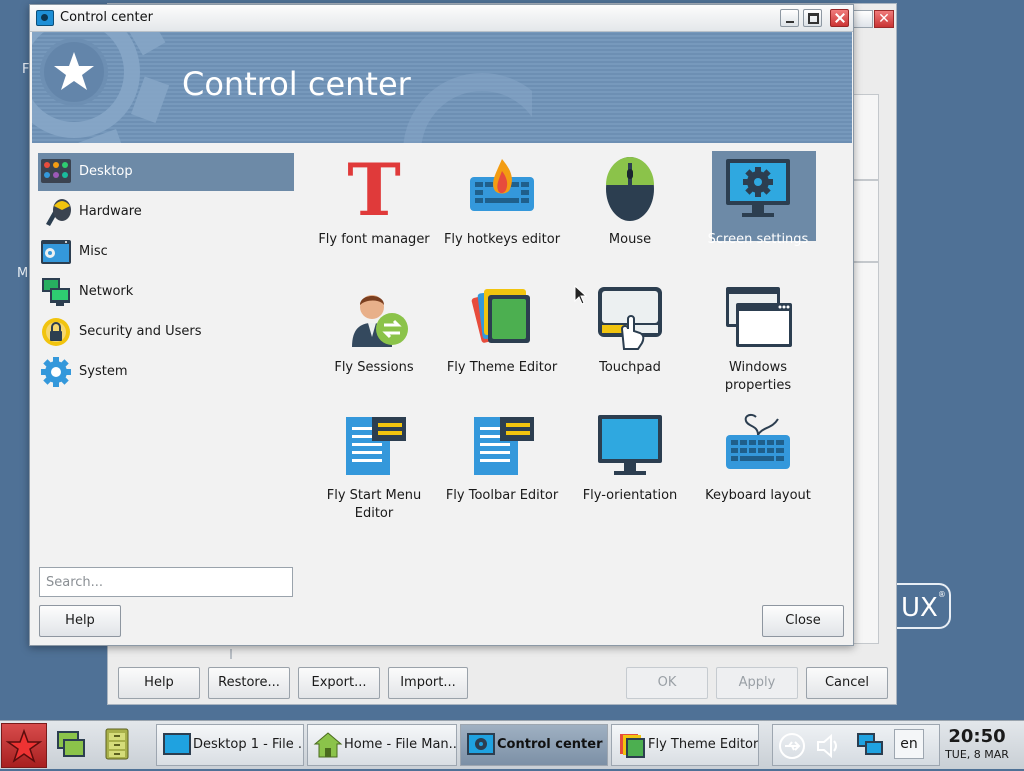 The width and height of the screenshot is (1024, 771). I want to click on tile-label: Screen settings, so click(758, 239).